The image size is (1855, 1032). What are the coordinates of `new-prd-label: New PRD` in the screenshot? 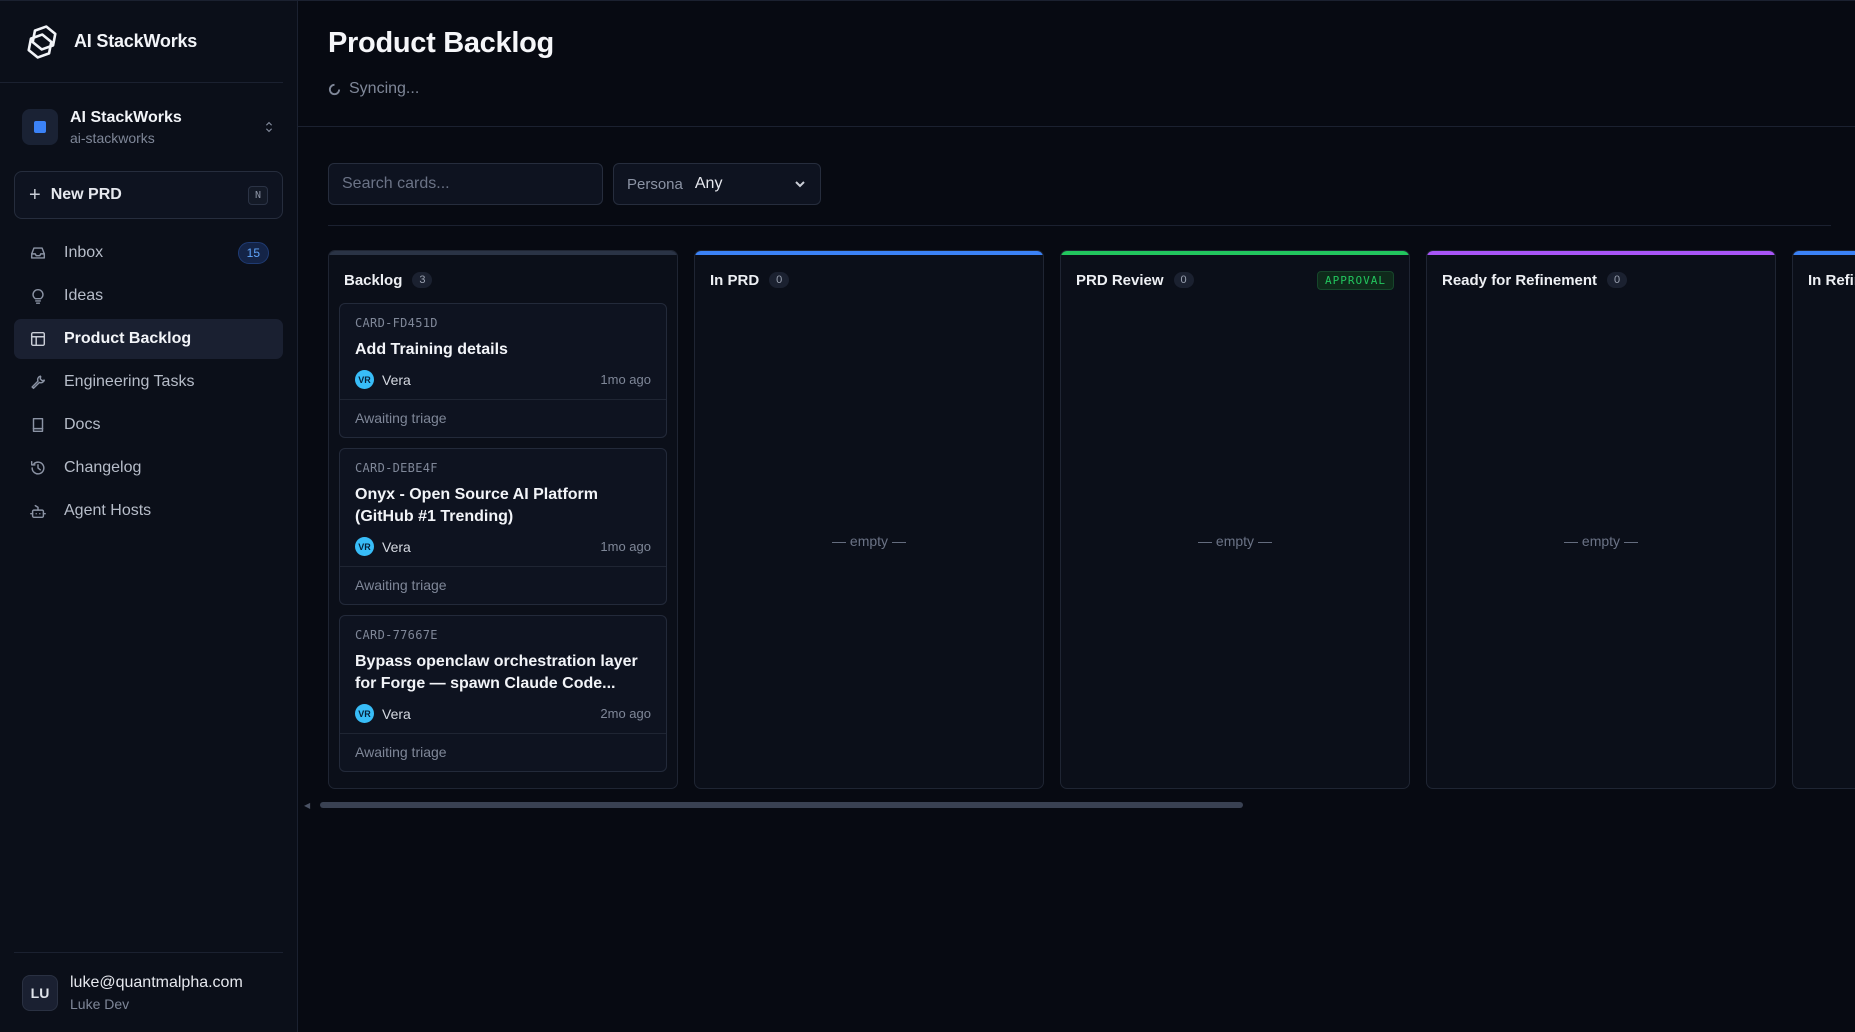 It's located at (86, 194).